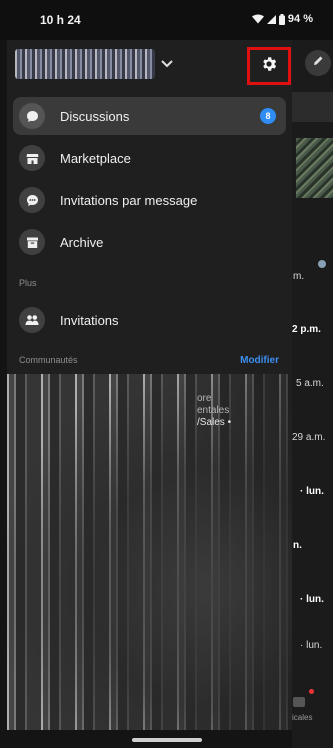  I want to click on menu-label-marketplace: Marketplace, so click(95, 158).